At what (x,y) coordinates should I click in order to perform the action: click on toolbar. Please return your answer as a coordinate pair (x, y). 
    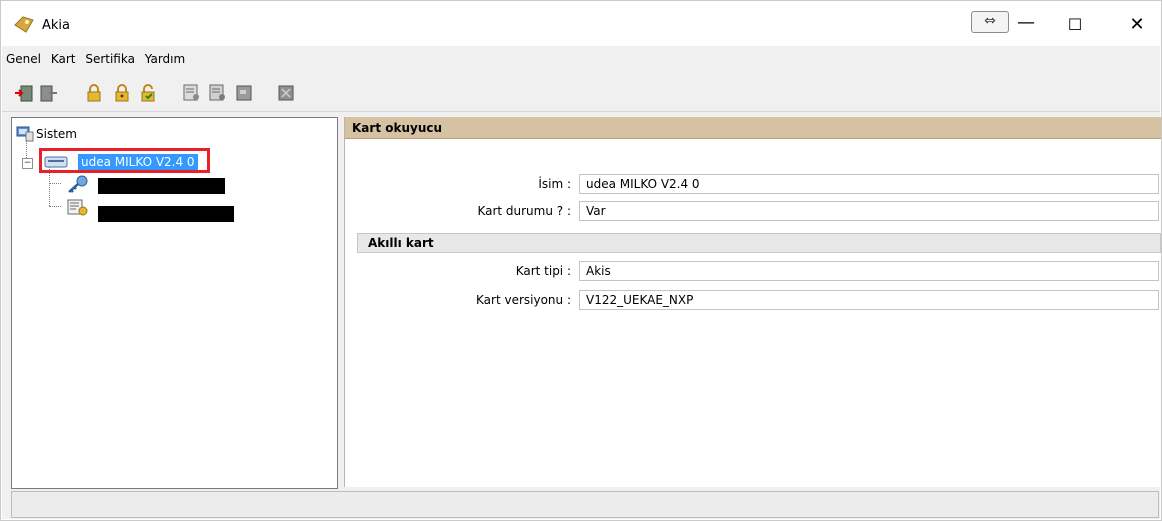
    Looking at the image, I should click on (581, 94).